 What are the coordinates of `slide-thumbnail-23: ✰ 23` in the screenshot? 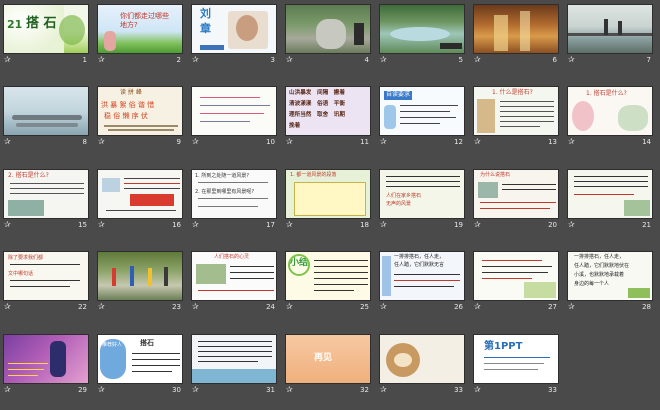 It's located at (140, 281).